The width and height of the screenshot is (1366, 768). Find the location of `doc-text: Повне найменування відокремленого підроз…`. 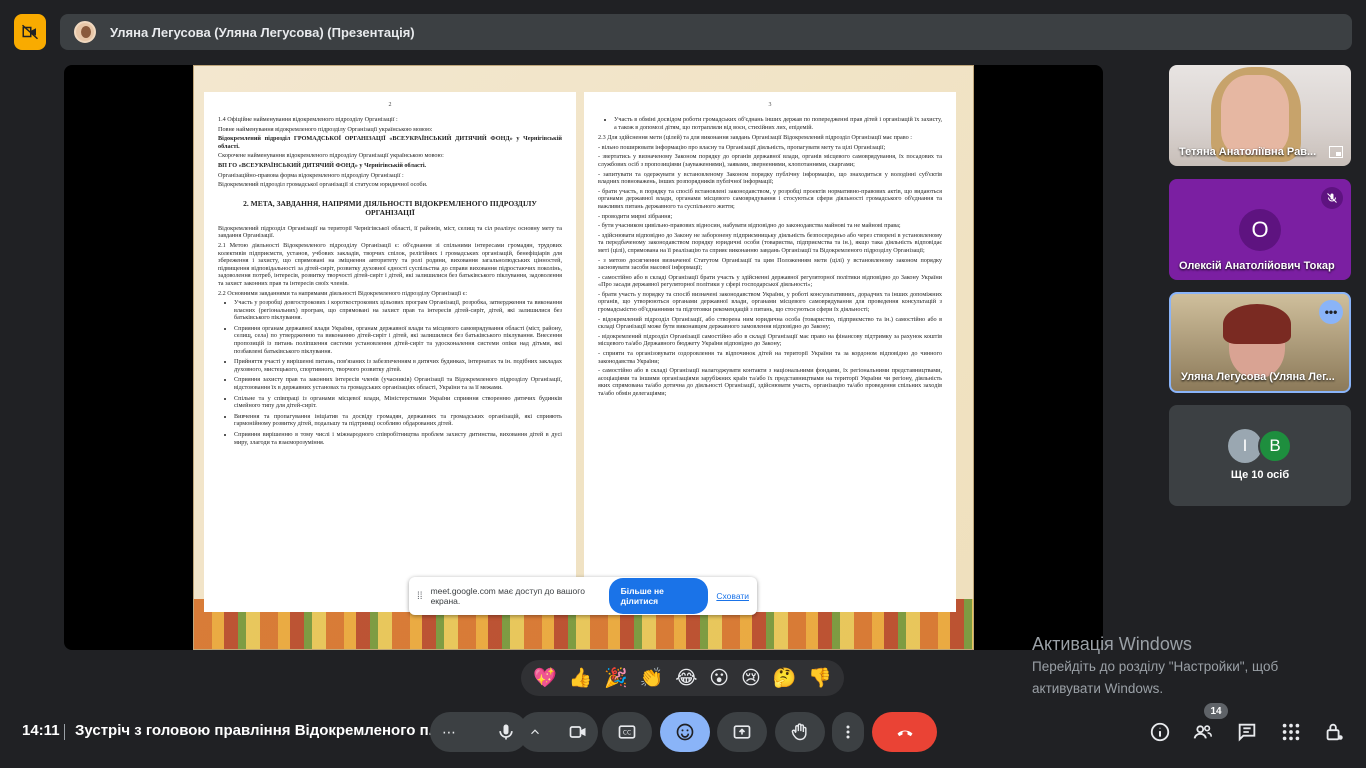

doc-text: Повне найменування відокремленого підроз… is located at coordinates (325, 129).